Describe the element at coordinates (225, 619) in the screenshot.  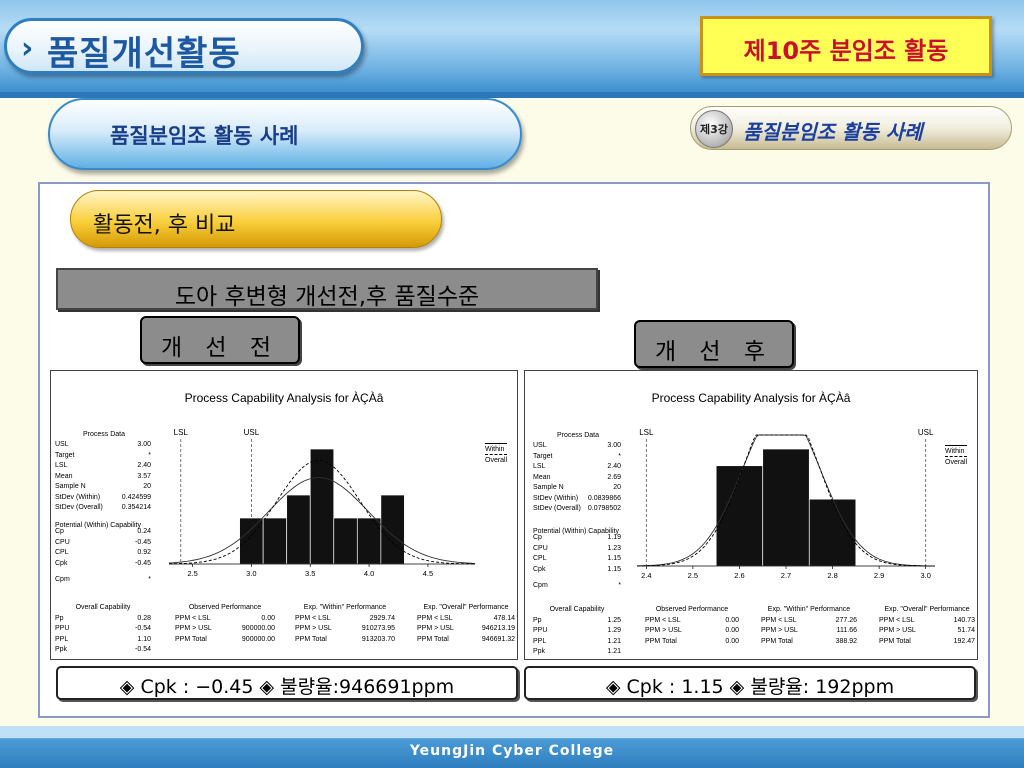
I see `table-row: PPM < LSL 0.00` at that location.